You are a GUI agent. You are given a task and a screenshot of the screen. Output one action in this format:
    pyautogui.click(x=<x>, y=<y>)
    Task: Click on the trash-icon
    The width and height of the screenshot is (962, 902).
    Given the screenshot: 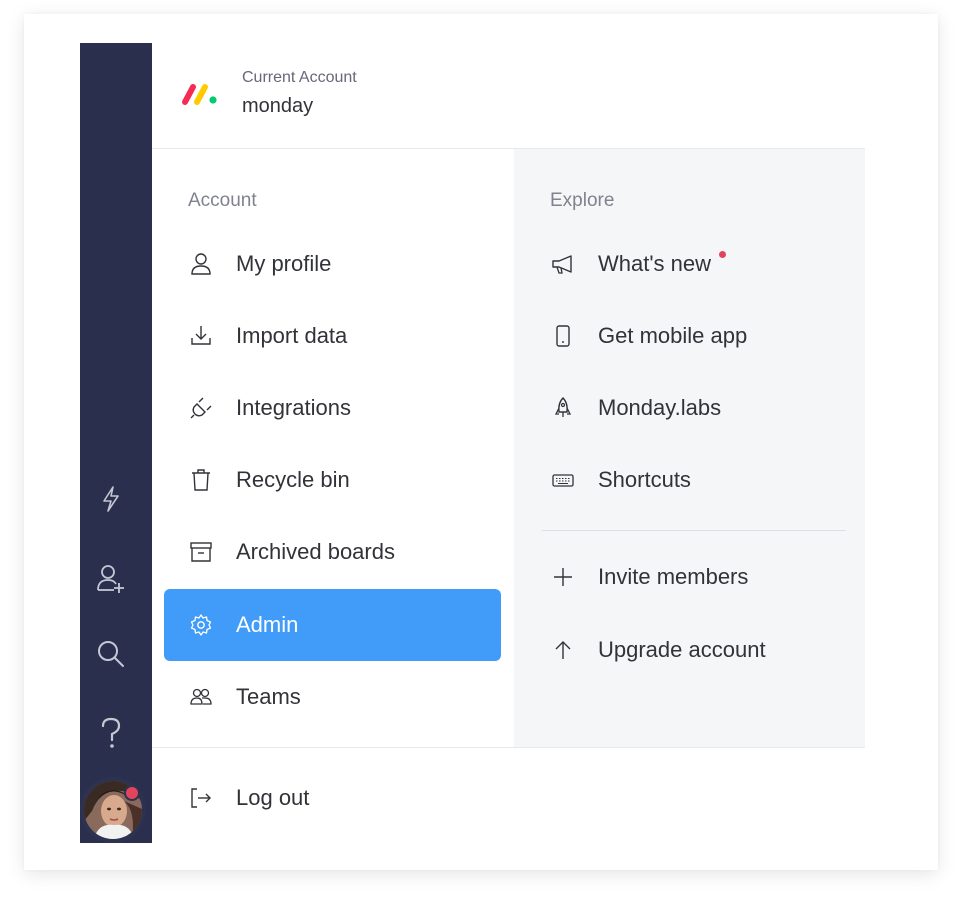 What is the action you would take?
    pyautogui.click(x=201, y=480)
    